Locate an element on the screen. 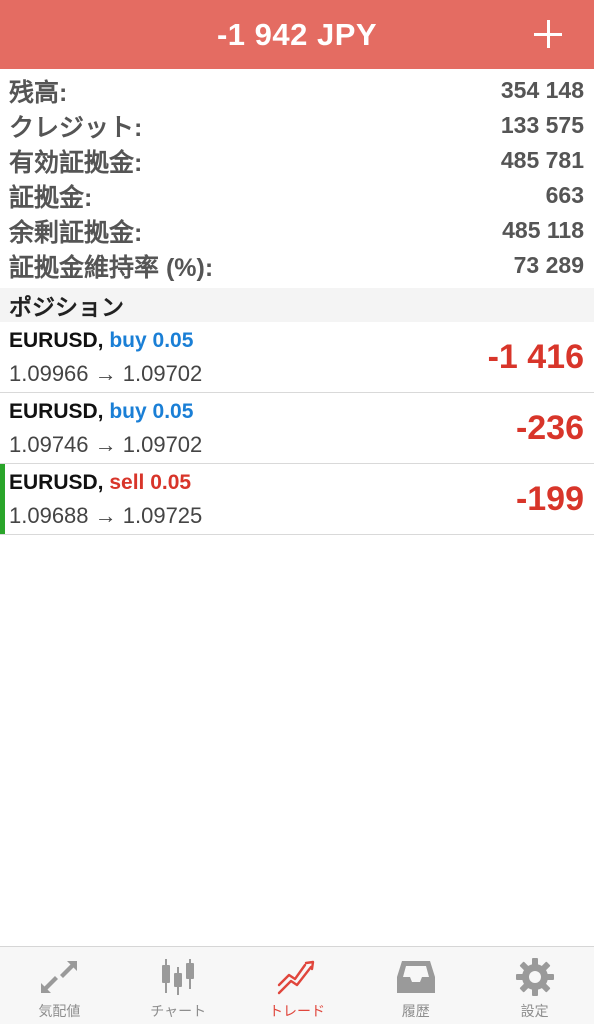  position-prices: 1.09966 → 1.09702 is located at coordinates (106, 373).